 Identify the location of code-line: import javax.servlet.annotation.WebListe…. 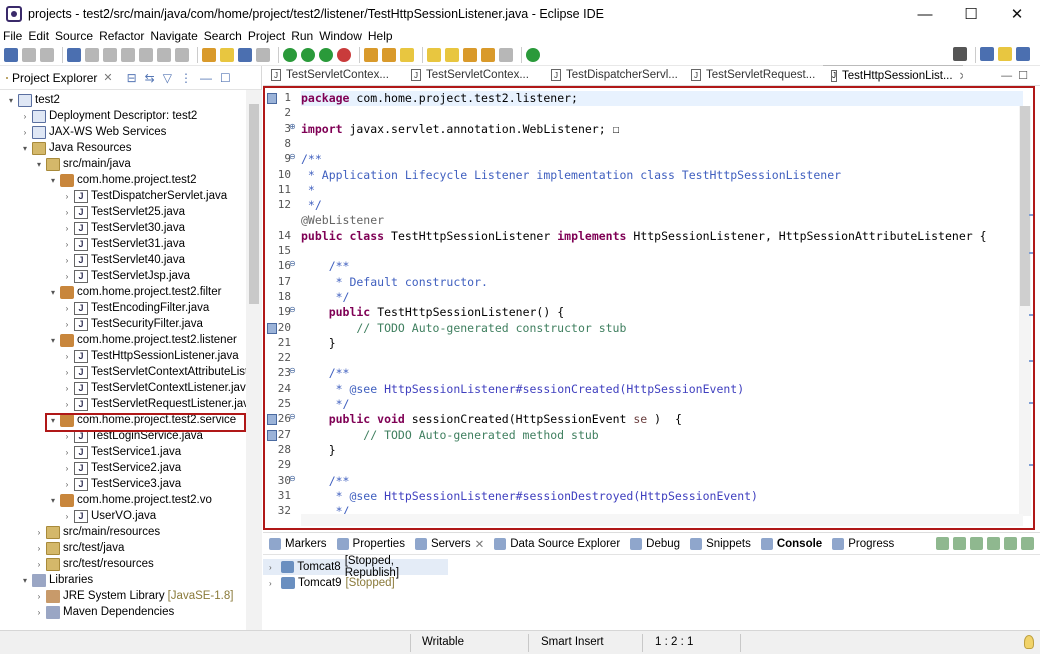
(460, 129).